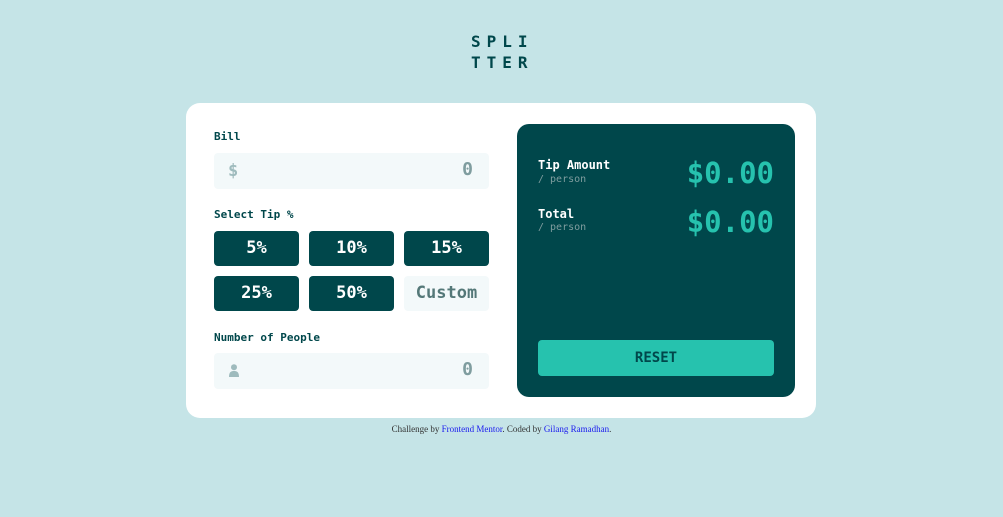 The height and width of the screenshot is (517, 1003). What do you see at coordinates (562, 227) in the screenshot?
I see `total-per-person: / person` at bounding box center [562, 227].